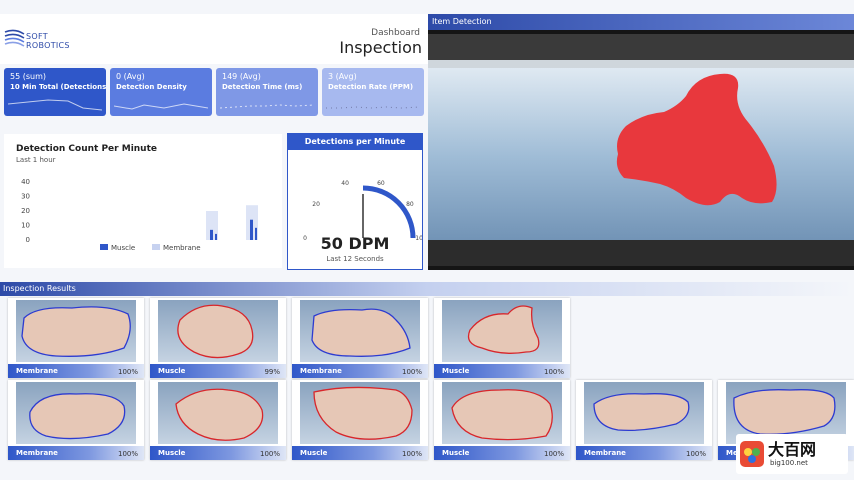 This screenshot has height=480, width=854. What do you see at coordinates (373, 92) in the screenshot?
I see `kpi-card-rate: 3 (Avg) Detection Rate (PPM)` at bounding box center [373, 92].